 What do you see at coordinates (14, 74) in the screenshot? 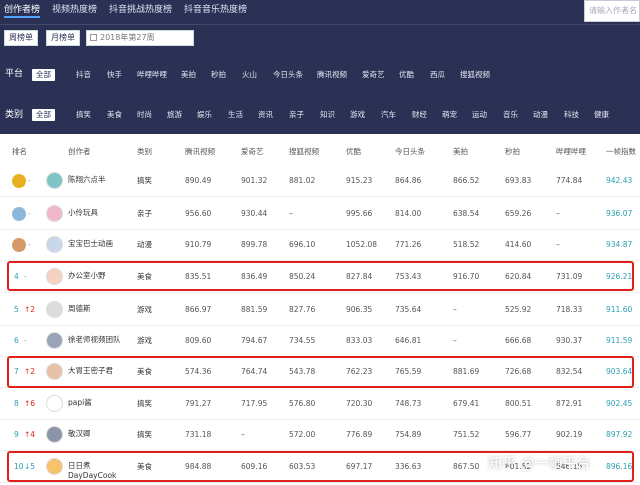
I see `platform-label: 平台` at bounding box center [14, 74].